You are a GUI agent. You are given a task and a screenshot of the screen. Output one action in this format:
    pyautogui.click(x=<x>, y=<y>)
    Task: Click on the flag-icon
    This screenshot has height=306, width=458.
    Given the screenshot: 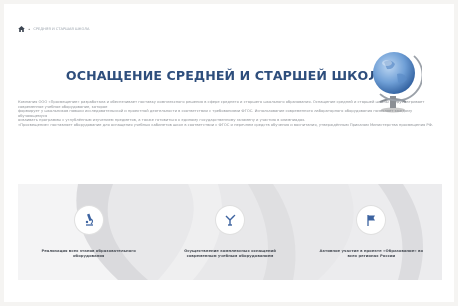 What is the action you would take?
    pyautogui.click(x=371, y=220)
    